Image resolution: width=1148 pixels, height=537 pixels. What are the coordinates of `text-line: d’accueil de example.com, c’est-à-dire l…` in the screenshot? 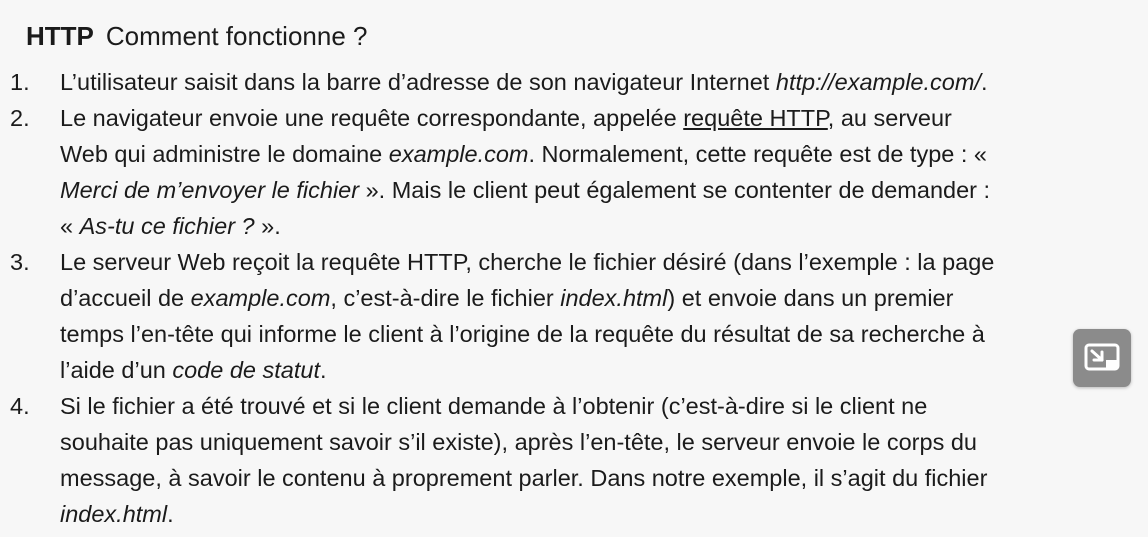 It's located at (585, 298).